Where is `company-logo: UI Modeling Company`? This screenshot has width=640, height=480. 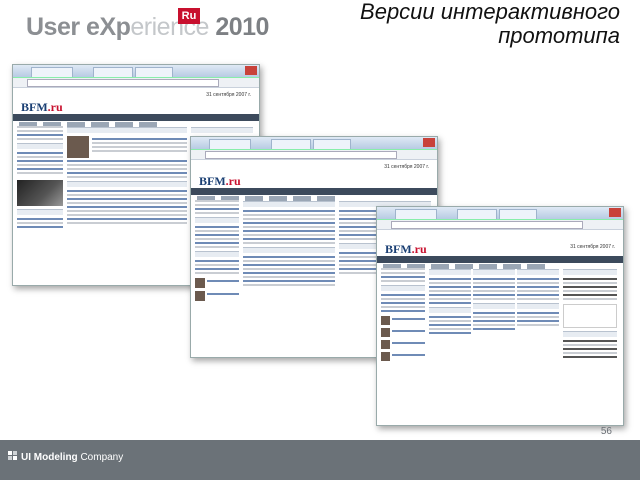
company-logo: UI Modeling Company is located at coordinates (65, 457).